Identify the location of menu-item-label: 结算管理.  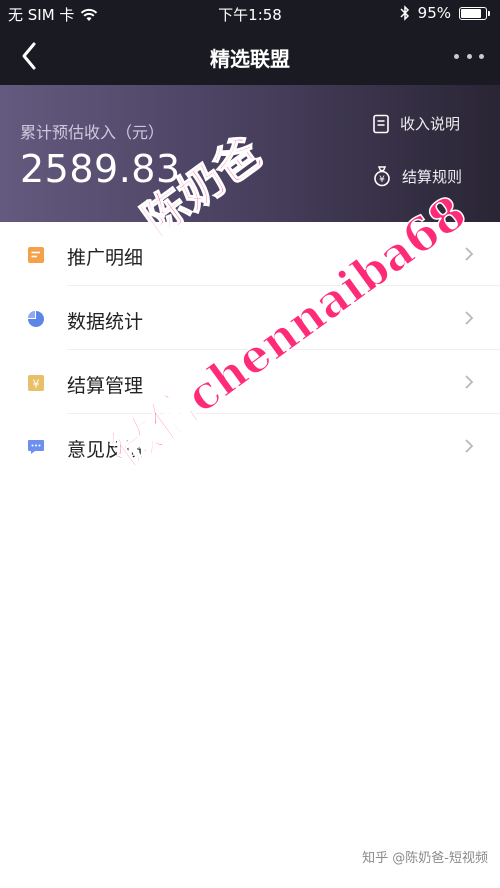
(105, 386).